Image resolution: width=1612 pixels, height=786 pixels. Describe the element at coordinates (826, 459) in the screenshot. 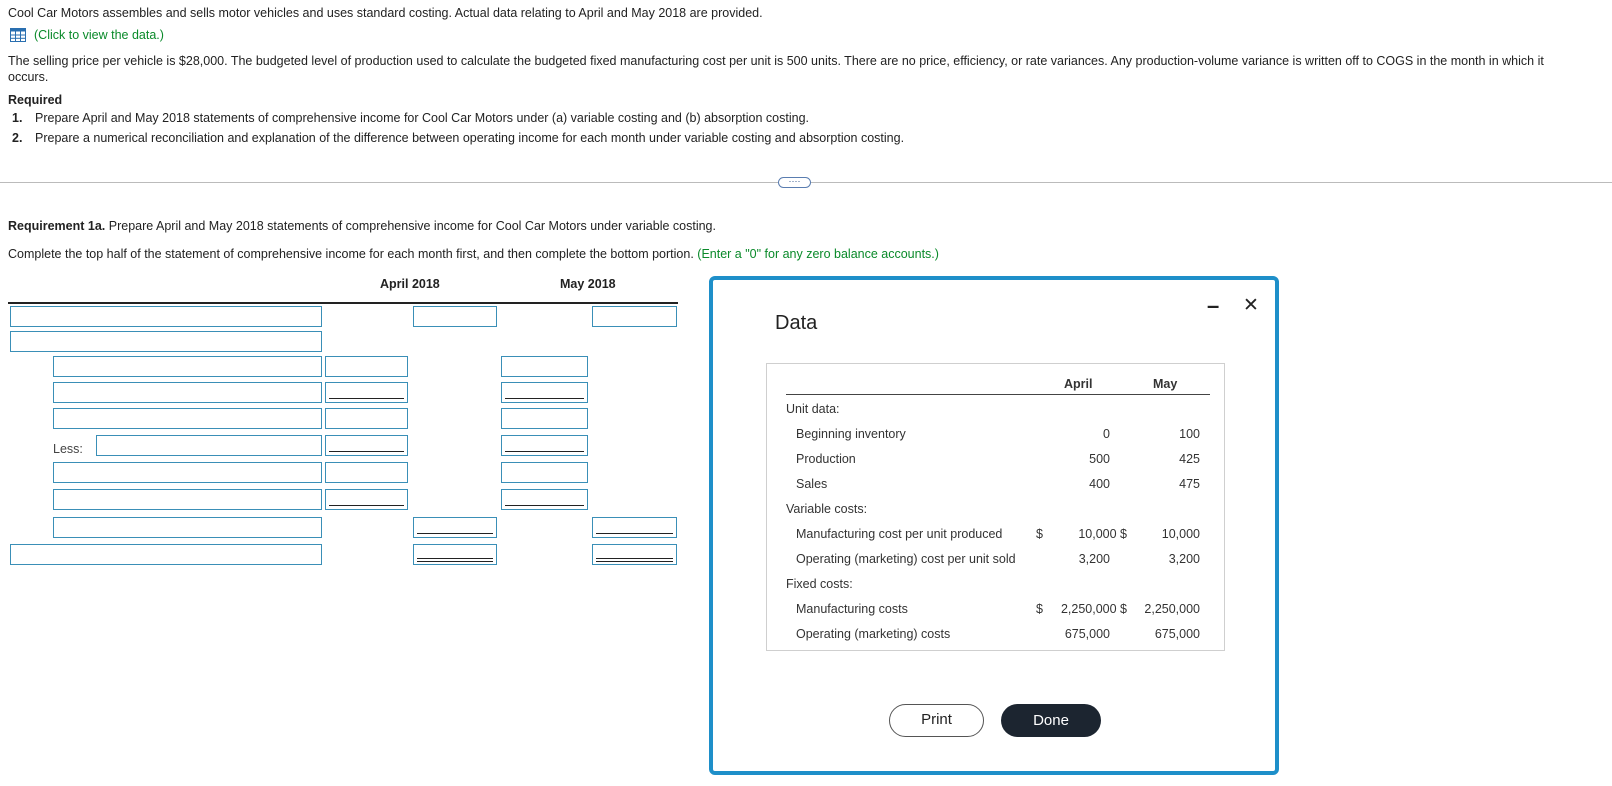

I see `production-label: Production` at that location.